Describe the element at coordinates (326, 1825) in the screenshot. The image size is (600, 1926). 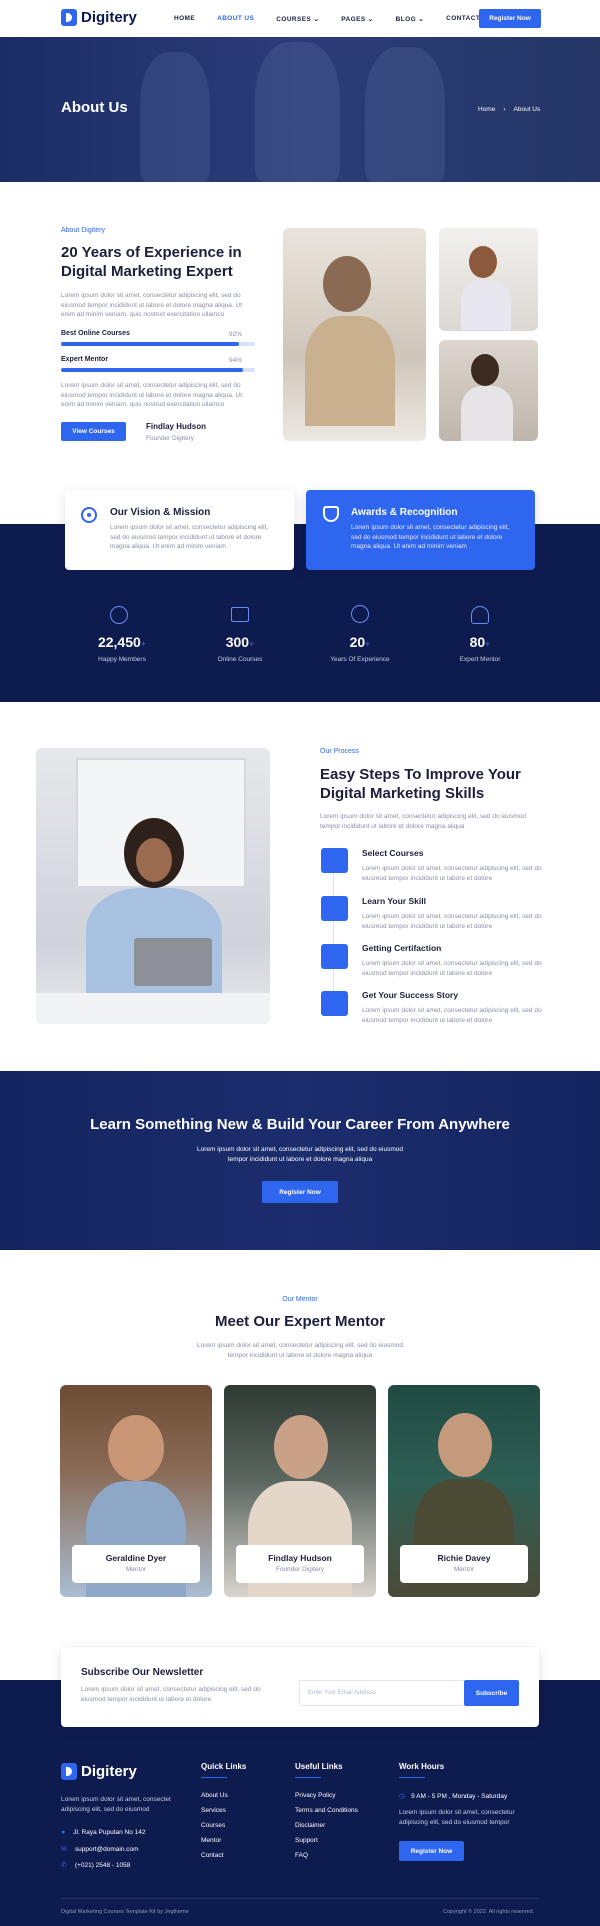
I see `footer-link-disclaimer: Disclaimer` at that location.